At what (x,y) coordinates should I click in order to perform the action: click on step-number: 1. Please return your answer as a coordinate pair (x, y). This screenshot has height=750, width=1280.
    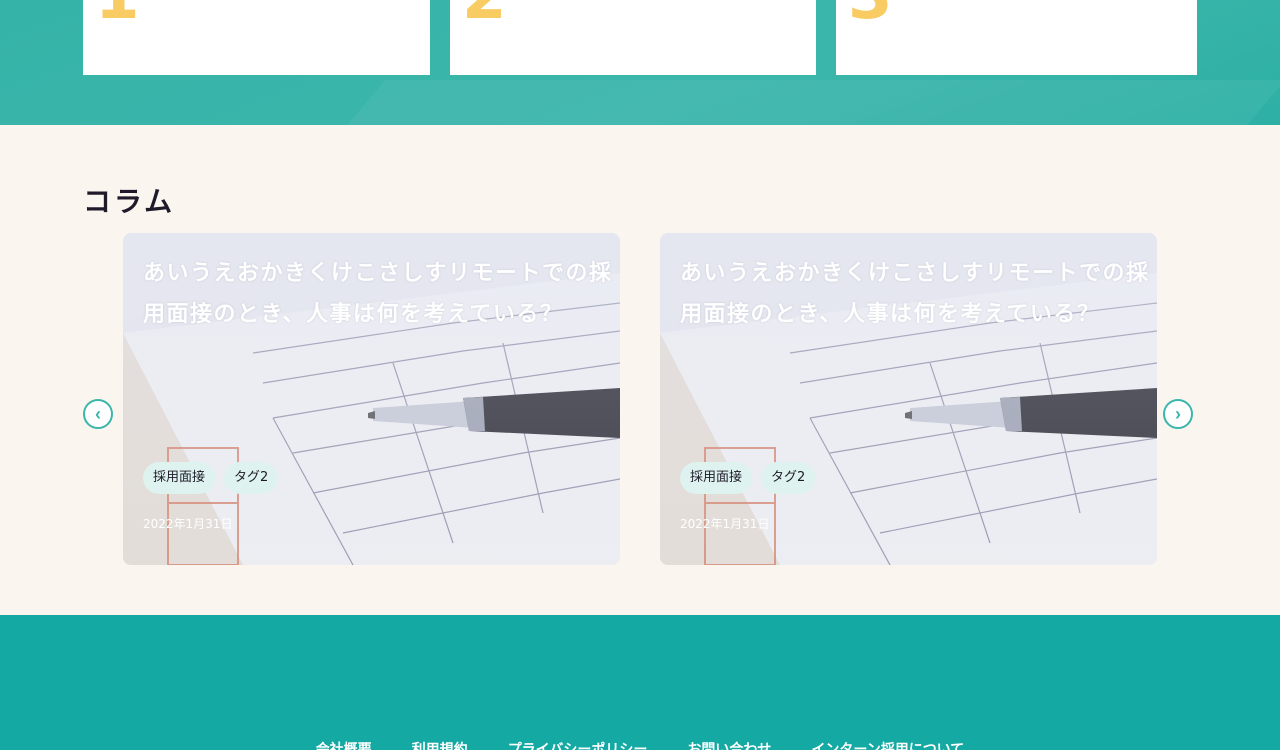
    Looking at the image, I should click on (117, 16).